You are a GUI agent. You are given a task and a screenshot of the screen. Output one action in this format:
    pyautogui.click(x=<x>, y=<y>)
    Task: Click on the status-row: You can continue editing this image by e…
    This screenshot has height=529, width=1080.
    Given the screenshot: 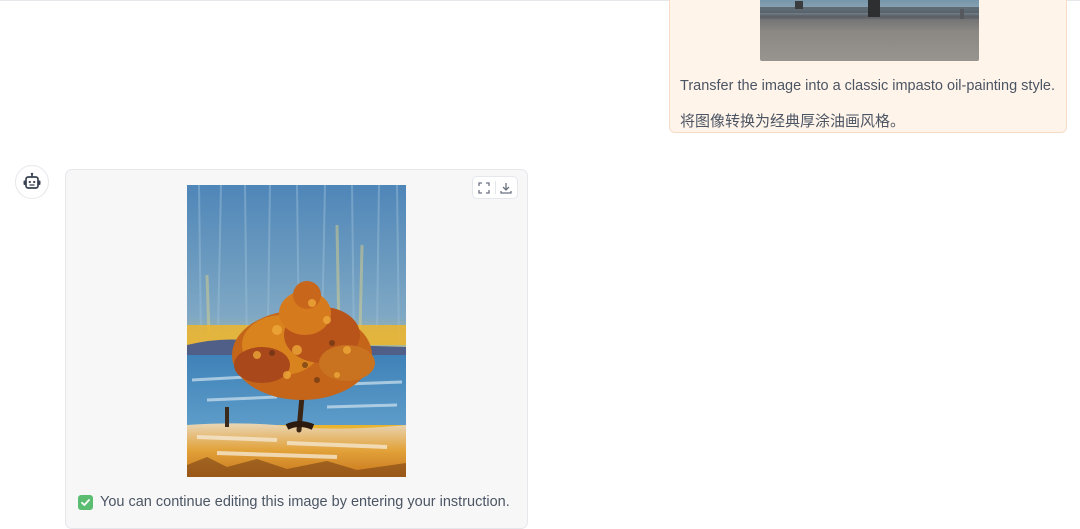 What is the action you would take?
    pyautogui.click(x=294, y=502)
    